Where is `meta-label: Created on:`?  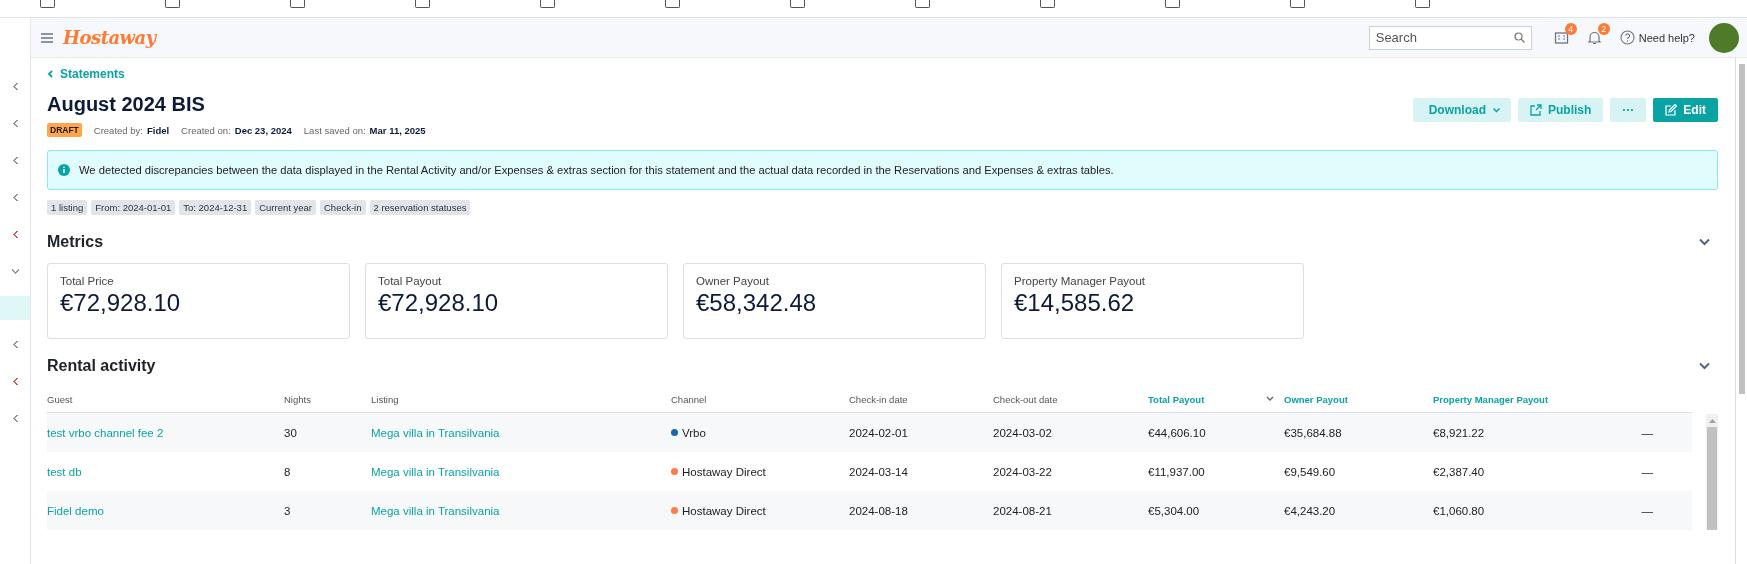
meta-label: Created on: is located at coordinates (206, 130).